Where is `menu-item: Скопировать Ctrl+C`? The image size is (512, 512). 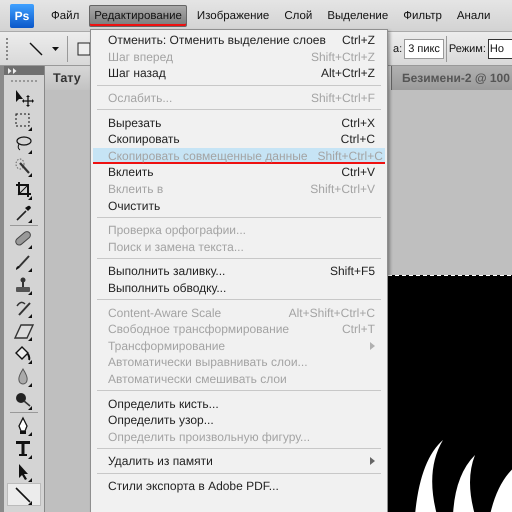 menu-item: Скопировать Ctrl+C is located at coordinates (239, 139).